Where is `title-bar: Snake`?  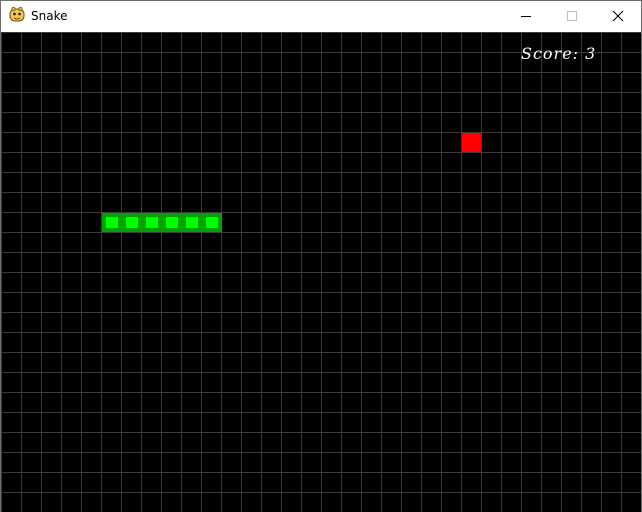
title-bar: Snake is located at coordinates (321, 16).